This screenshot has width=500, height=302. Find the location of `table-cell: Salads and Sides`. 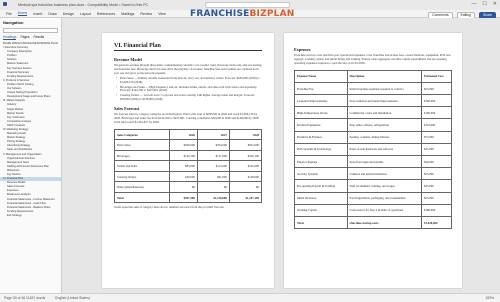

table-cell: Salads and Sides is located at coordinates (142, 166).